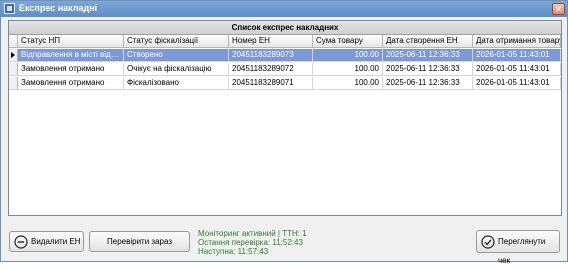 The height and width of the screenshot is (270, 568). What do you see at coordinates (21, 242) in the screenshot?
I see `minus-circle-icon` at bounding box center [21, 242].